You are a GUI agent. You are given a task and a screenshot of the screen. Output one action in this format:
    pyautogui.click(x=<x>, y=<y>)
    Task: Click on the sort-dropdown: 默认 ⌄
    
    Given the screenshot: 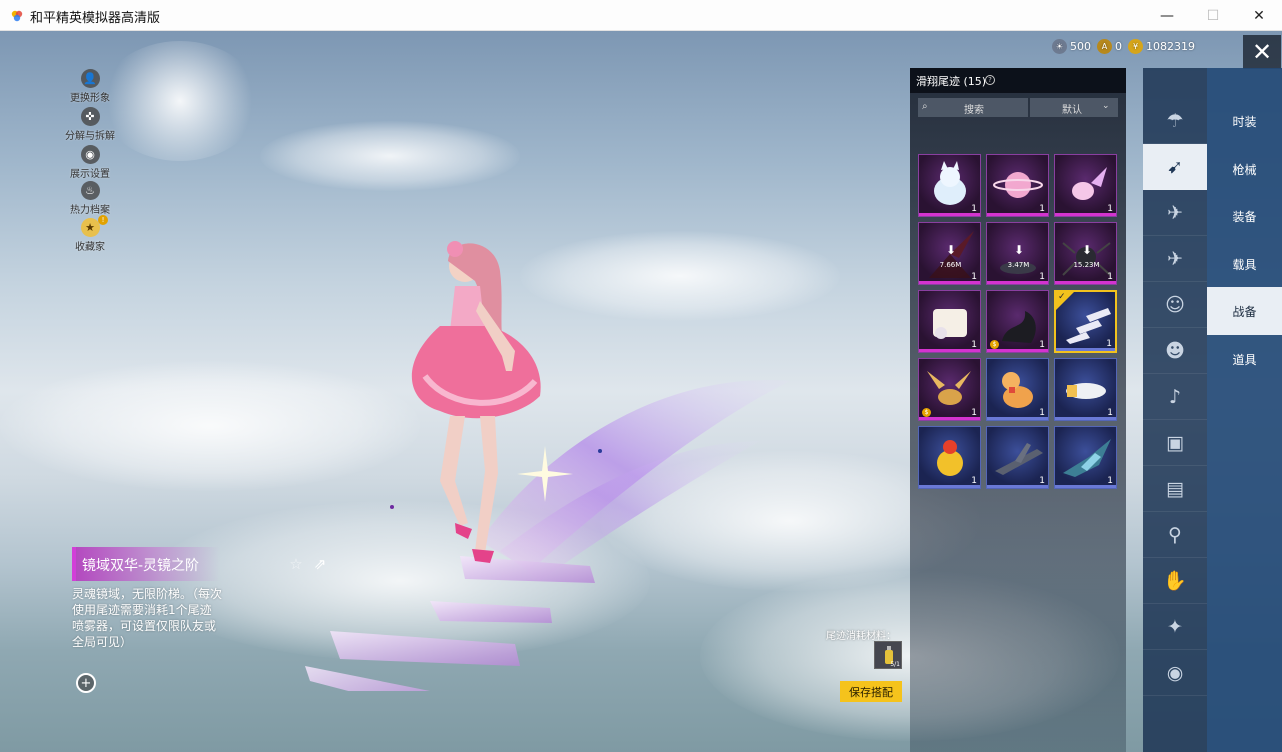 What is the action you would take?
    pyautogui.click(x=1074, y=107)
    